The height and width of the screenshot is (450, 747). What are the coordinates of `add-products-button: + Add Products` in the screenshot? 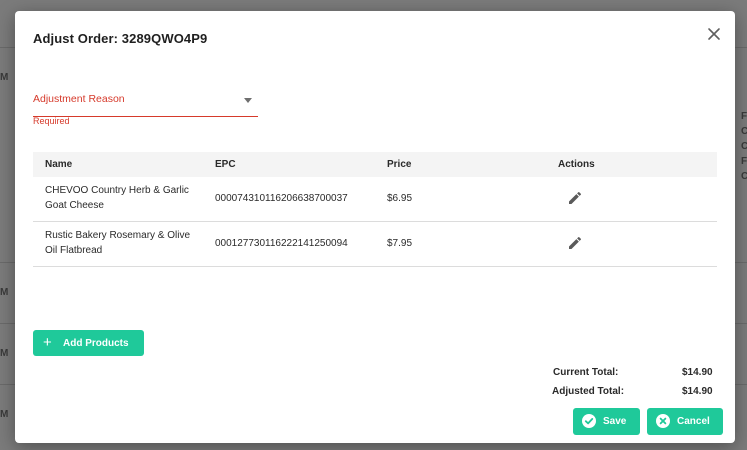 It's located at (88, 343).